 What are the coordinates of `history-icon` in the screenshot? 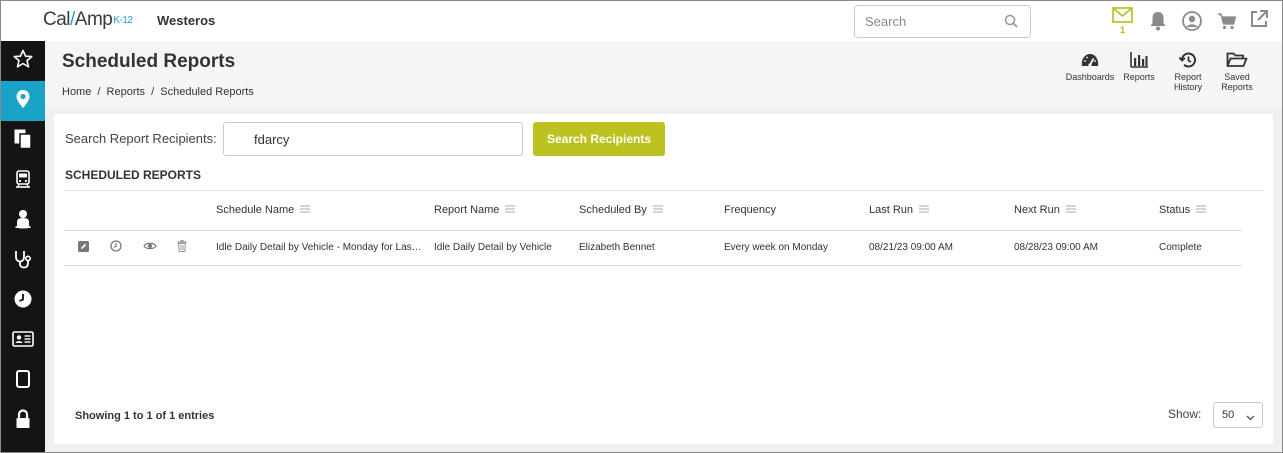 It's located at (1188, 60).